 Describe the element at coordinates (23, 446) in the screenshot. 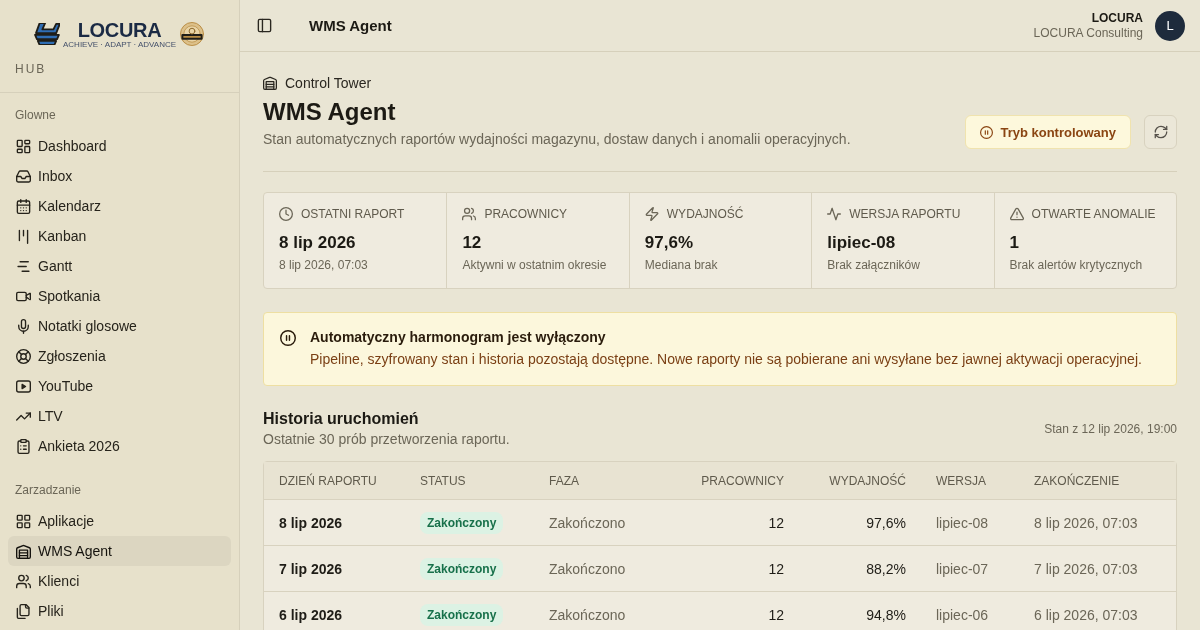

I see `clipboard-icon` at that location.